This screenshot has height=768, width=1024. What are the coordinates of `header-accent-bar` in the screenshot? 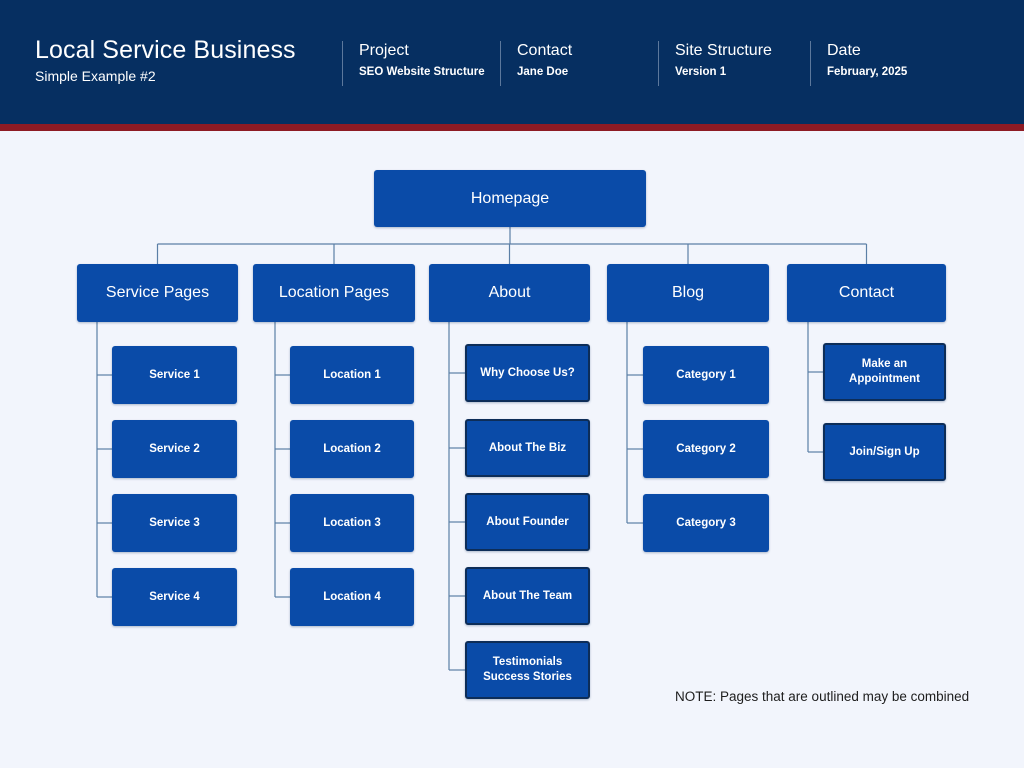 It's located at (512, 127).